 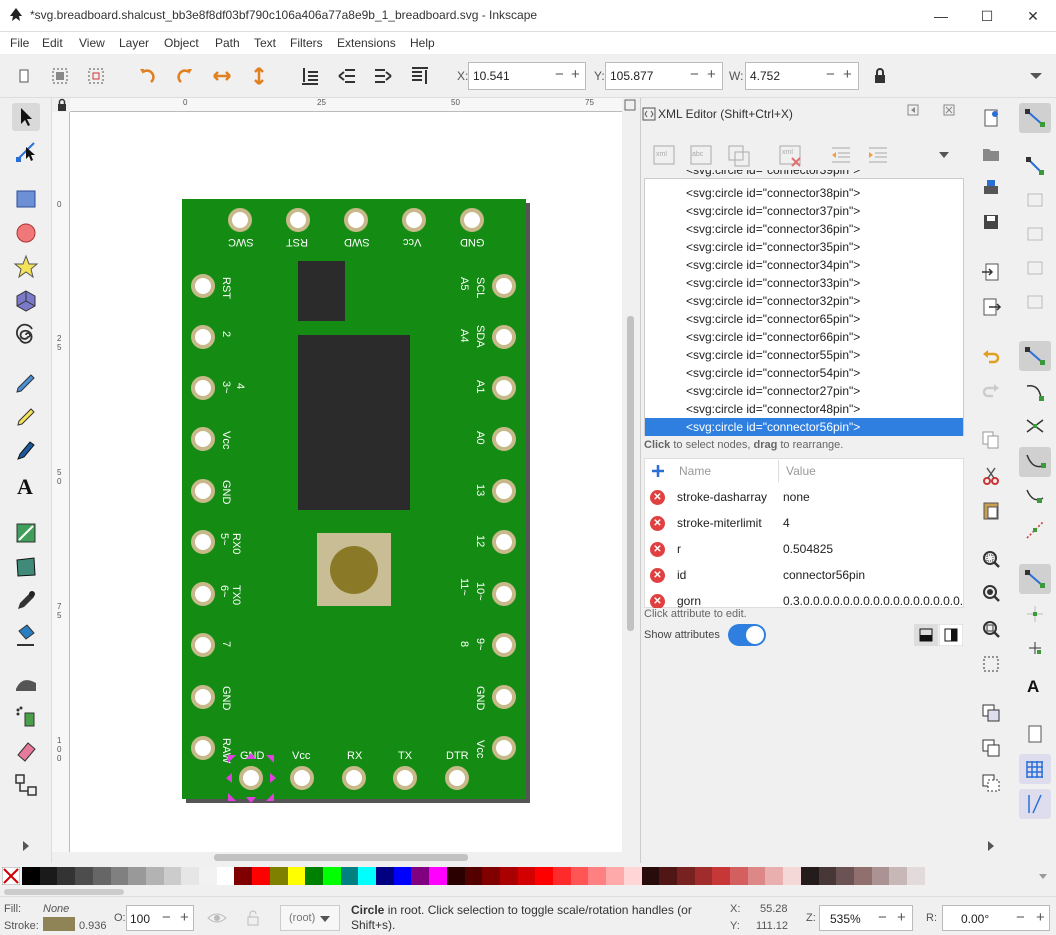 I want to click on snap-others-toggle, so click(x=1035, y=579).